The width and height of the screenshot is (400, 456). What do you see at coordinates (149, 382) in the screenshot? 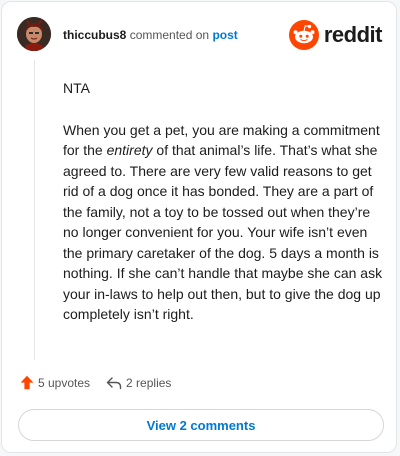
I see `reply-count: 2 replies` at bounding box center [149, 382].